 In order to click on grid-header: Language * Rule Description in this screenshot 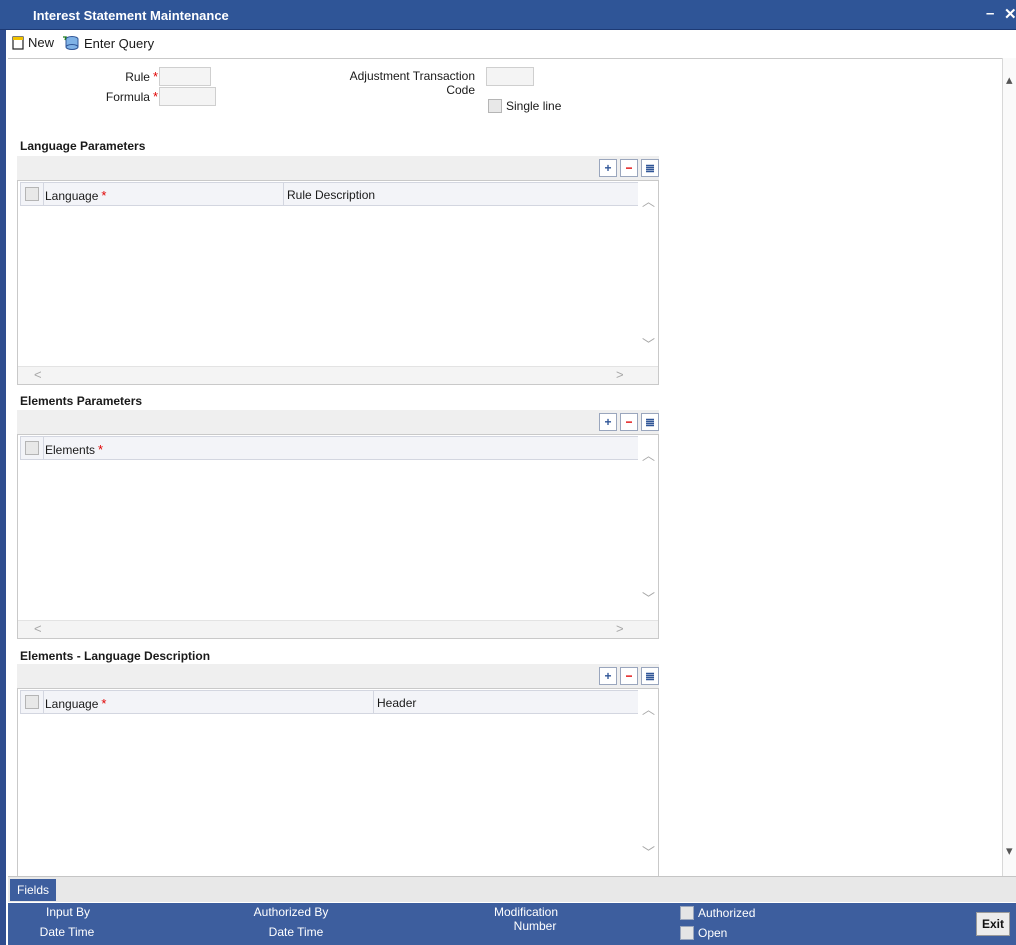, I will do `click(329, 194)`.